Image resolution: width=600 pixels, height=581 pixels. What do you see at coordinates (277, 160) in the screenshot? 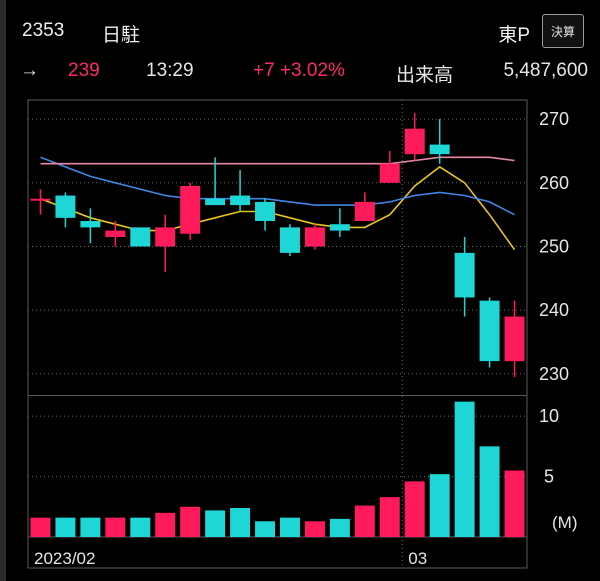
I see `moving-average-long` at bounding box center [277, 160].